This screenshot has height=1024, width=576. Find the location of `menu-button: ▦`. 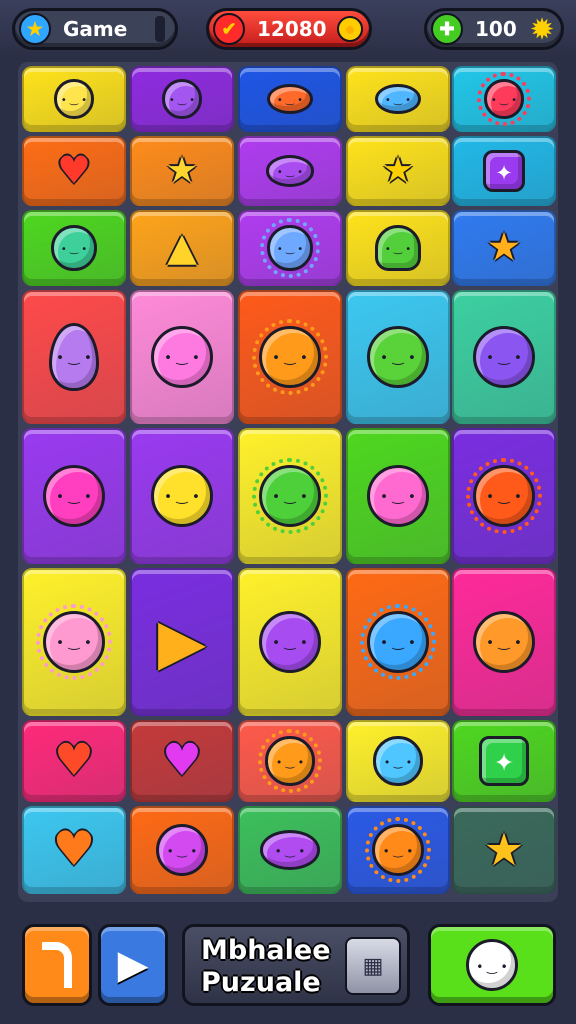

menu-button: ▦ is located at coordinates (373, 966).